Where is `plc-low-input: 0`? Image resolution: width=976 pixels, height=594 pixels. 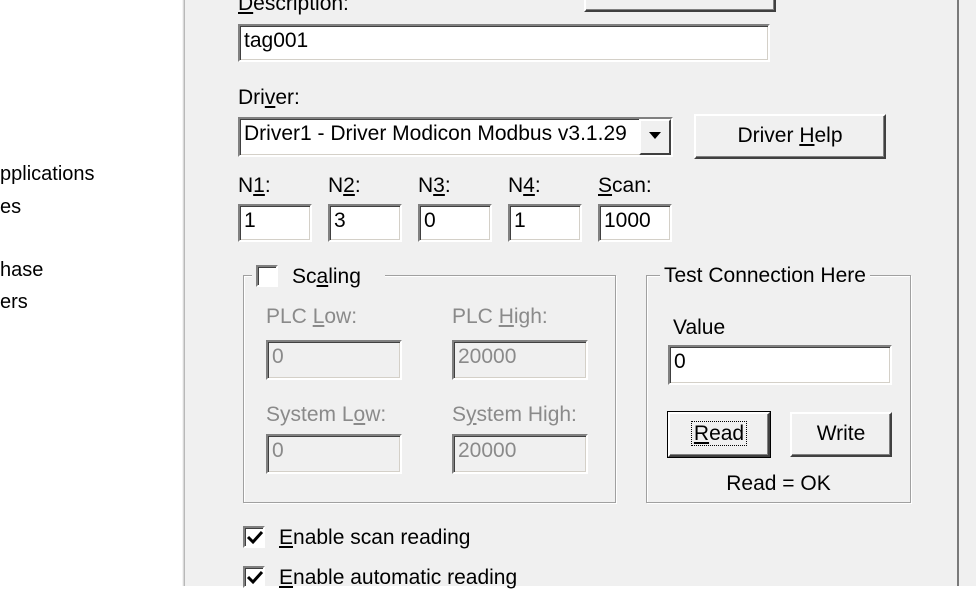 plc-low-input: 0 is located at coordinates (334, 360).